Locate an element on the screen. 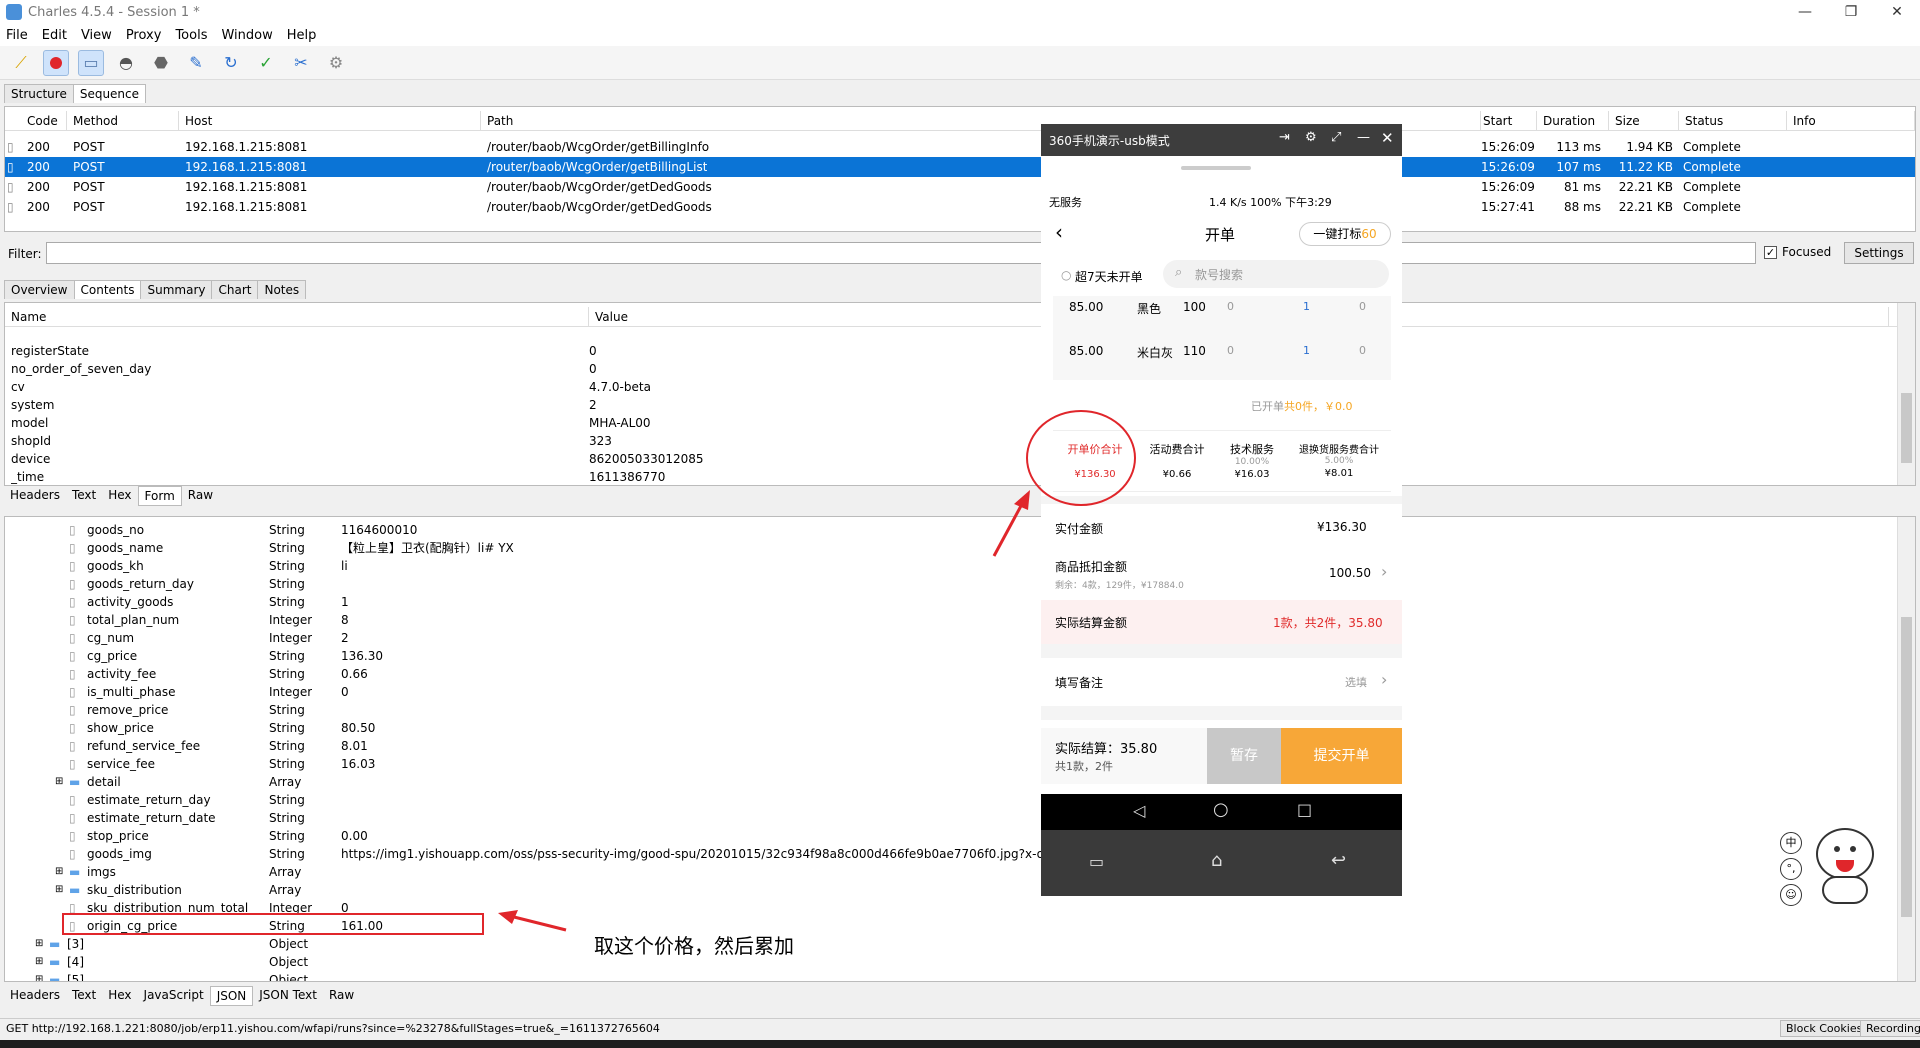 This screenshot has height=1048, width=1920. gear-icon: ⚙ is located at coordinates (336, 63).